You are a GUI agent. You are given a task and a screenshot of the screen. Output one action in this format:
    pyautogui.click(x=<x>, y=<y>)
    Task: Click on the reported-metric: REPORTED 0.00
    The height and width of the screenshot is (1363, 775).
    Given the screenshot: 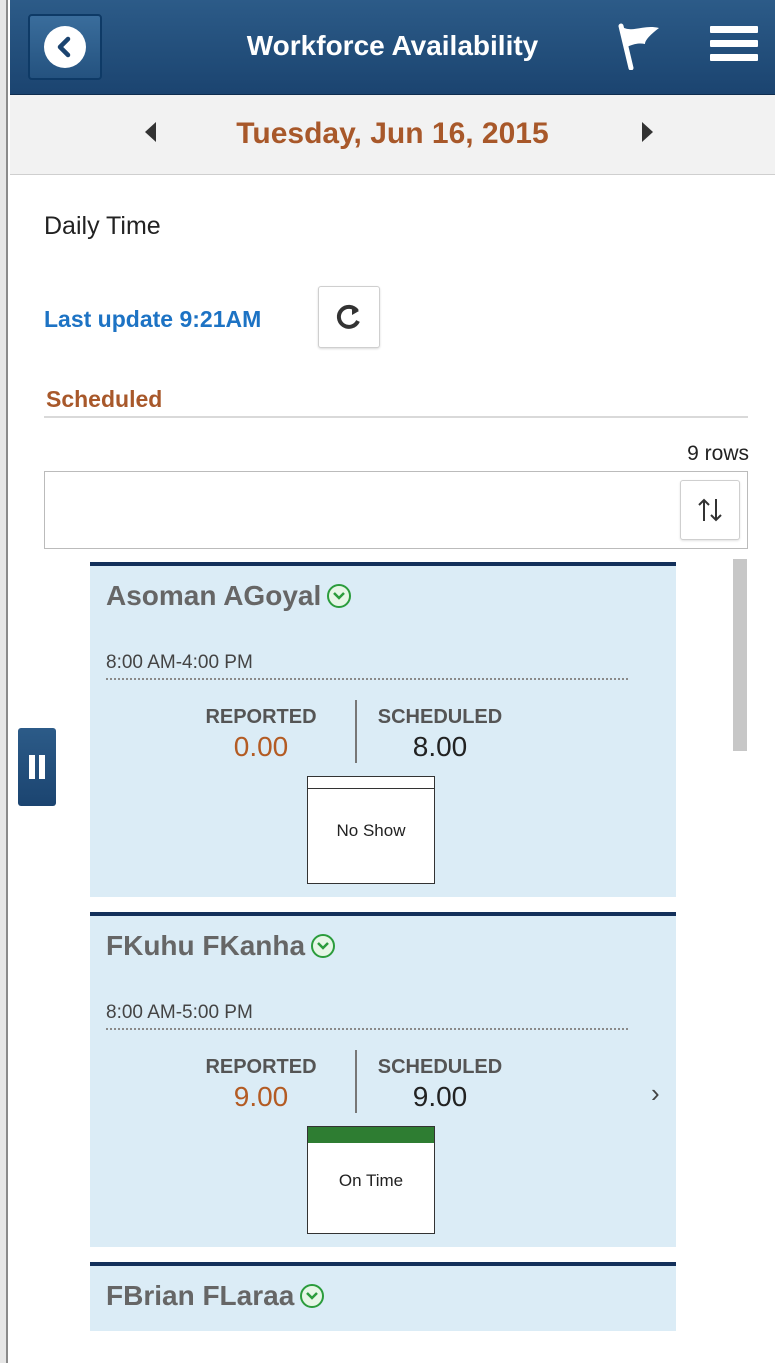 What is the action you would take?
    pyautogui.click(x=261, y=734)
    